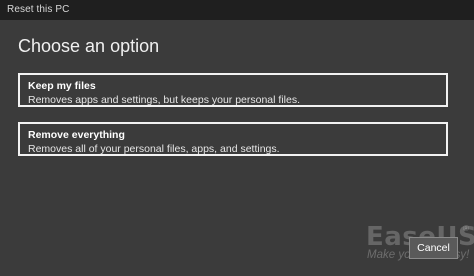  I want to click on page-heading: Choose an option, so click(89, 46).